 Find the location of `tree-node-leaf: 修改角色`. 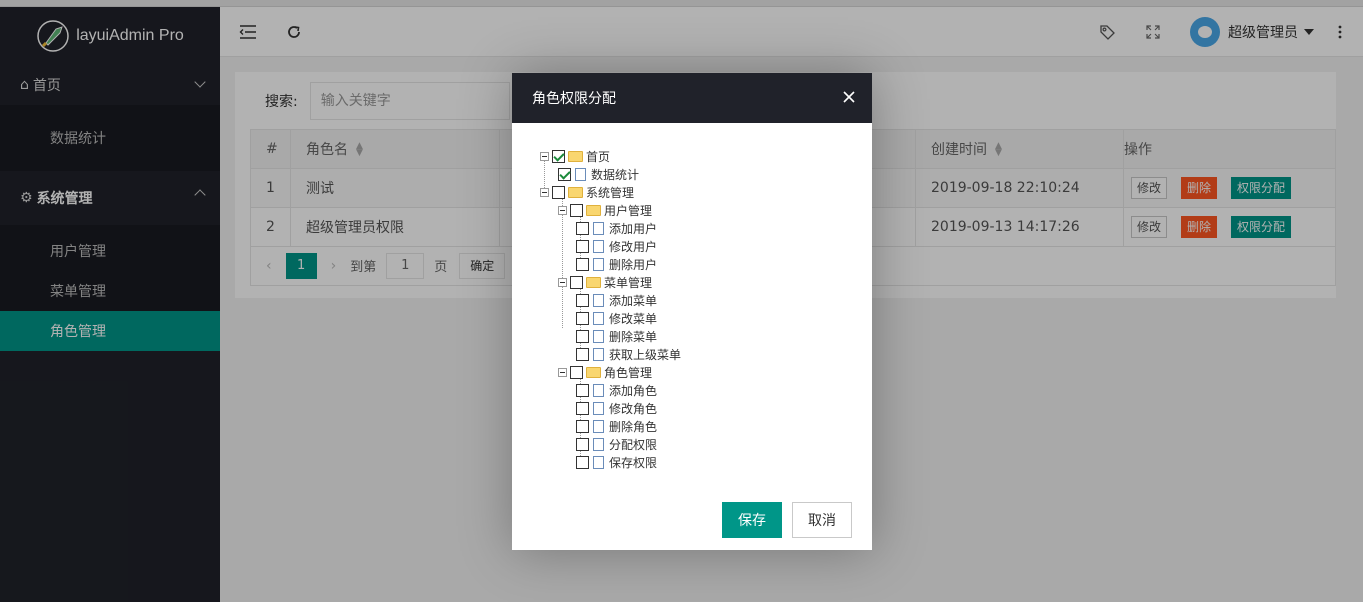

tree-node-leaf: 修改角色 is located at coordinates (610, 408).